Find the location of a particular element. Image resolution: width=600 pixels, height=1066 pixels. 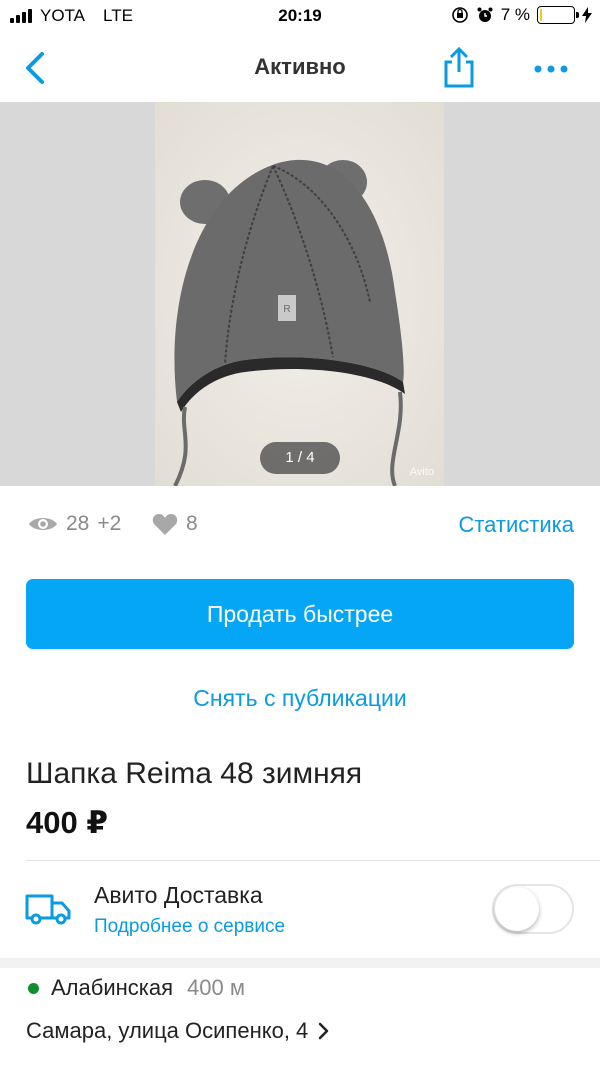

more-icon is located at coordinates (551, 69).